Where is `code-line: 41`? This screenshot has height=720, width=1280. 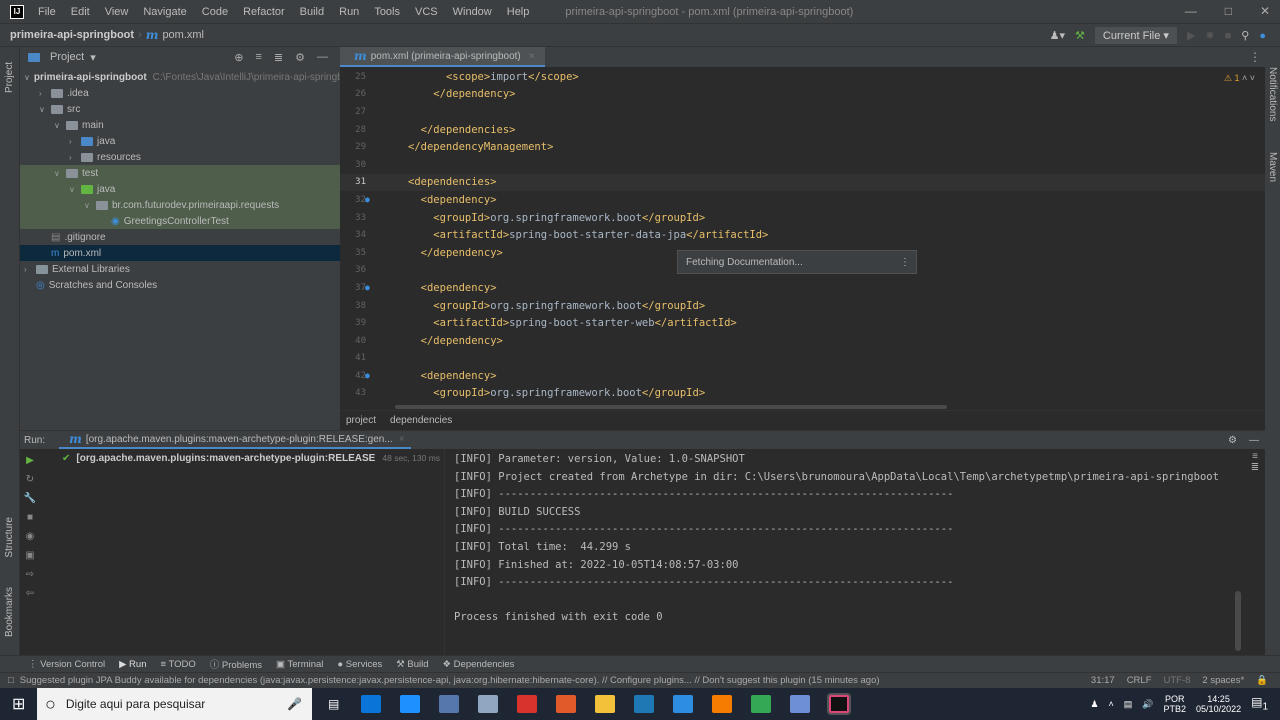
code-line: 41 is located at coordinates (802, 359).